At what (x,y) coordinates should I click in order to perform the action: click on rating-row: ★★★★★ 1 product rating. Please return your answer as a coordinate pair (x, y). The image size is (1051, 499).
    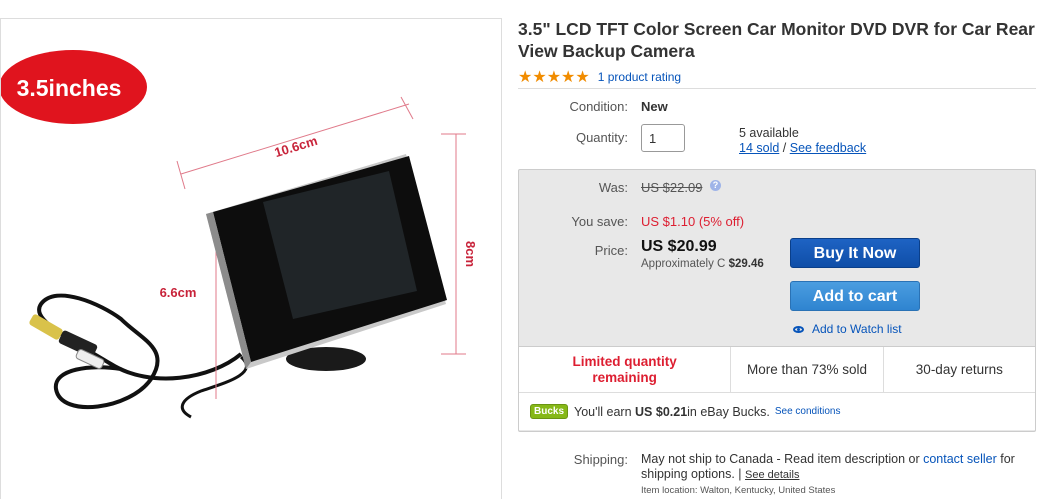
    Looking at the image, I should click on (599, 77).